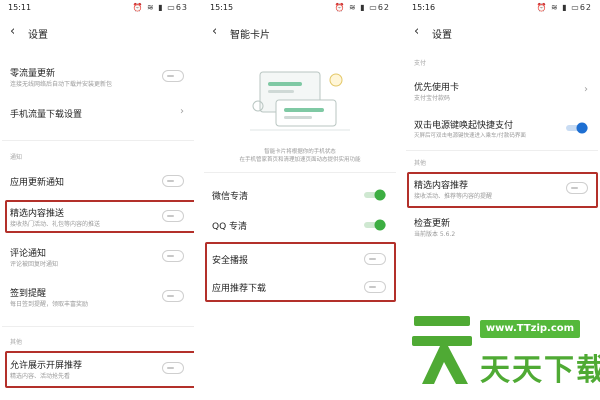 Image resolution: width=600 pixels, height=400 pixels. What do you see at coordinates (98, 8) in the screenshot?
I see `status-bar: 15:11 ⏰ ≋ ▮ ▭63` at bounding box center [98, 8].